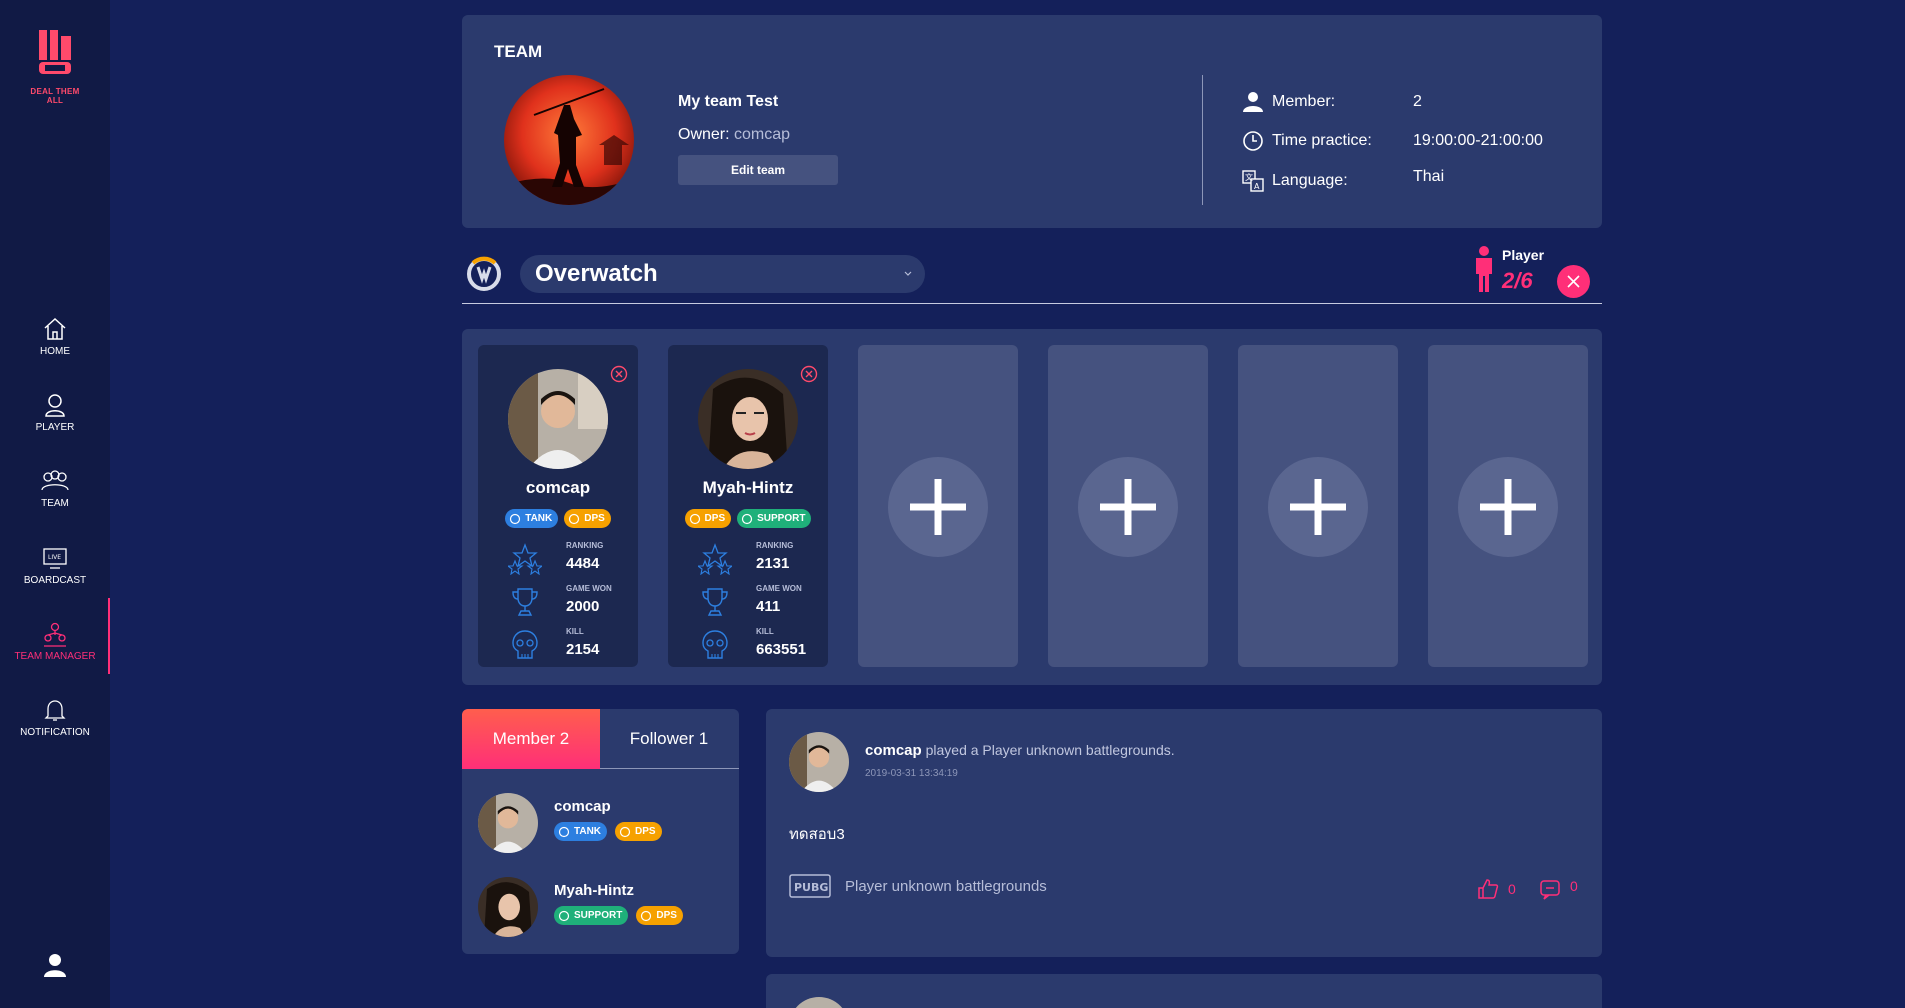  Describe the element at coordinates (55, 634) in the screenshot. I see `team-manager-icon` at that location.